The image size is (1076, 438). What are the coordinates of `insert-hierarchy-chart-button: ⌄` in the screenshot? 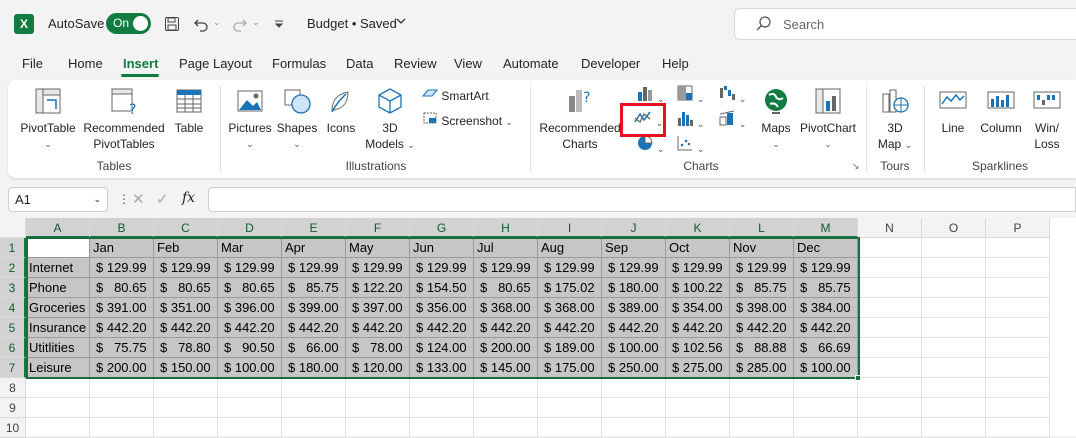 It's located at (690, 95).